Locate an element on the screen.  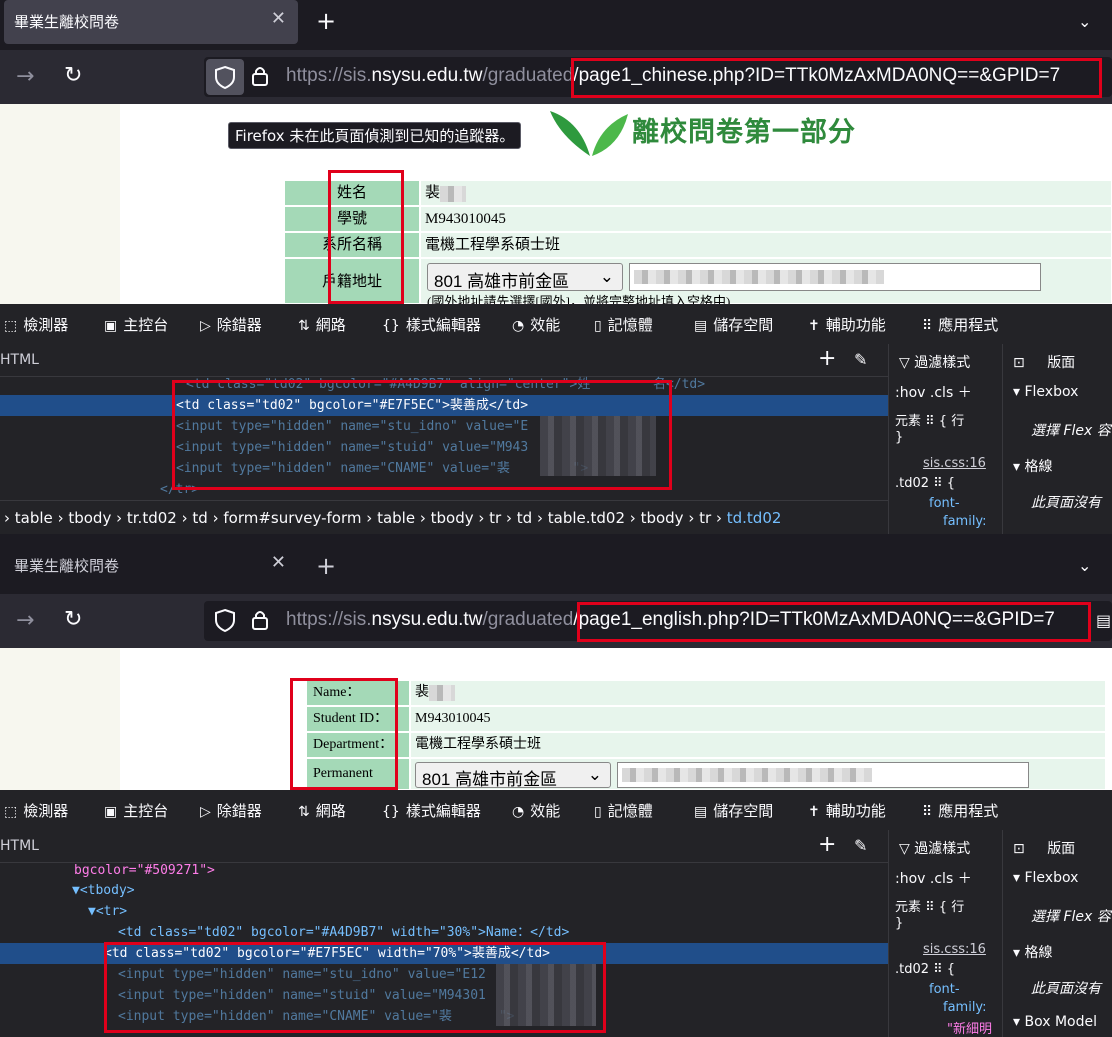
td02-rule: .td02 ⠿ { is located at coordinates (925, 969).